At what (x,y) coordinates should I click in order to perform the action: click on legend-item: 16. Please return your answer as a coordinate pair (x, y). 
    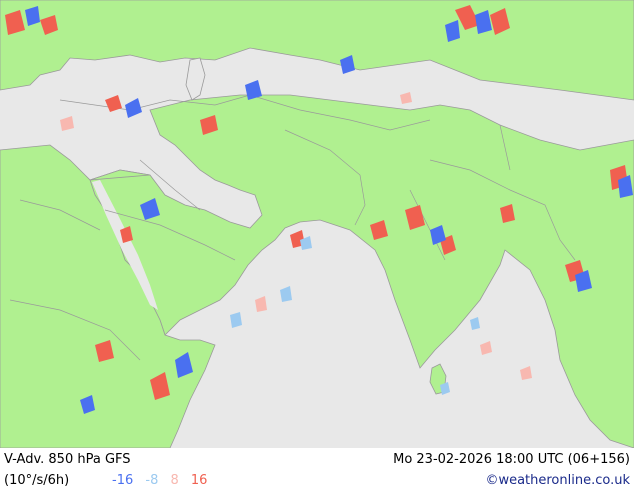
    Looking at the image, I should click on (199, 480).